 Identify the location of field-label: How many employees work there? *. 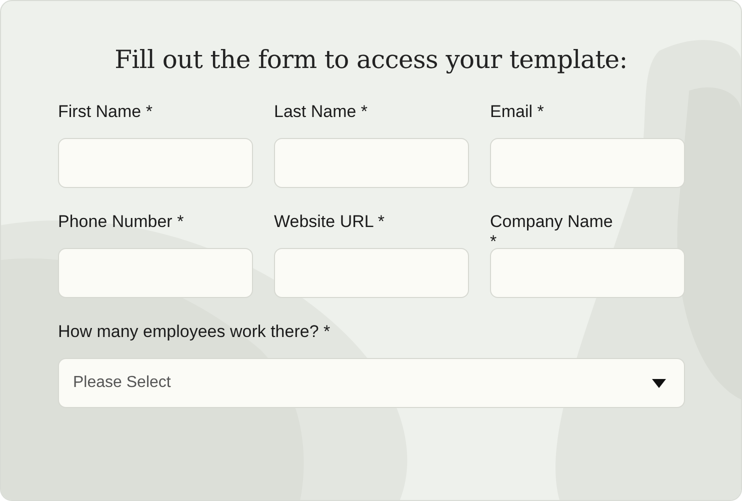
(195, 332).